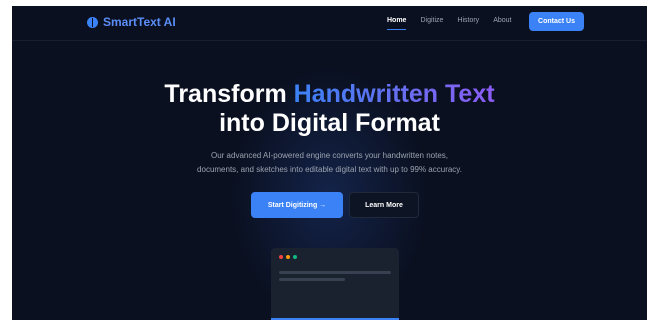 The height and width of the screenshot is (320, 661). What do you see at coordinates (92, 22) in the screenshot?
I see `brain-icon` at bounding box center [92, 22].